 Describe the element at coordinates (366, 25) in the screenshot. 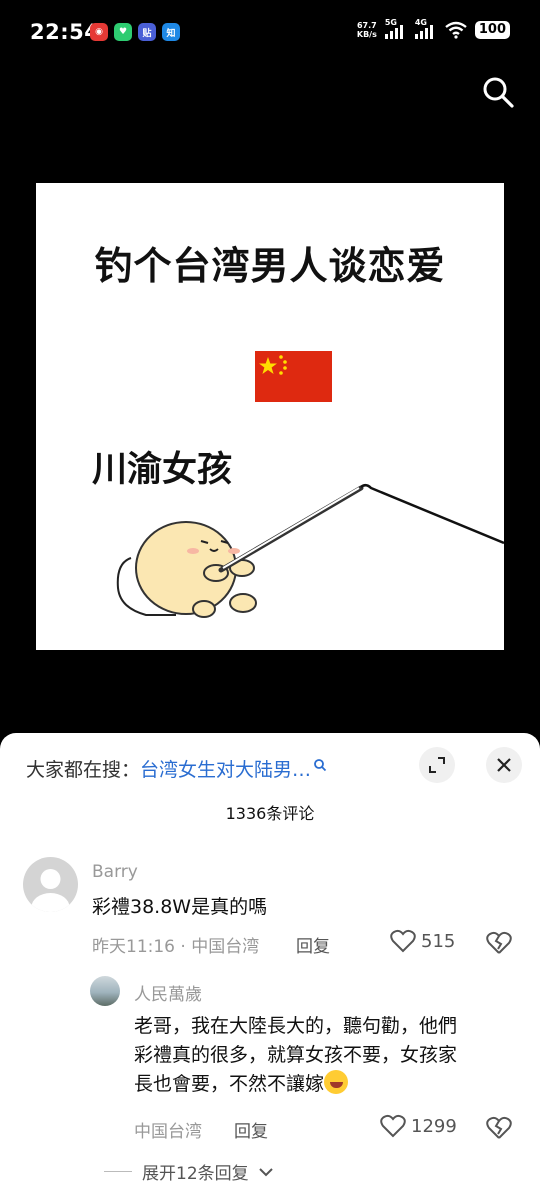

I see `net-speed-value: 67.7` at that location.